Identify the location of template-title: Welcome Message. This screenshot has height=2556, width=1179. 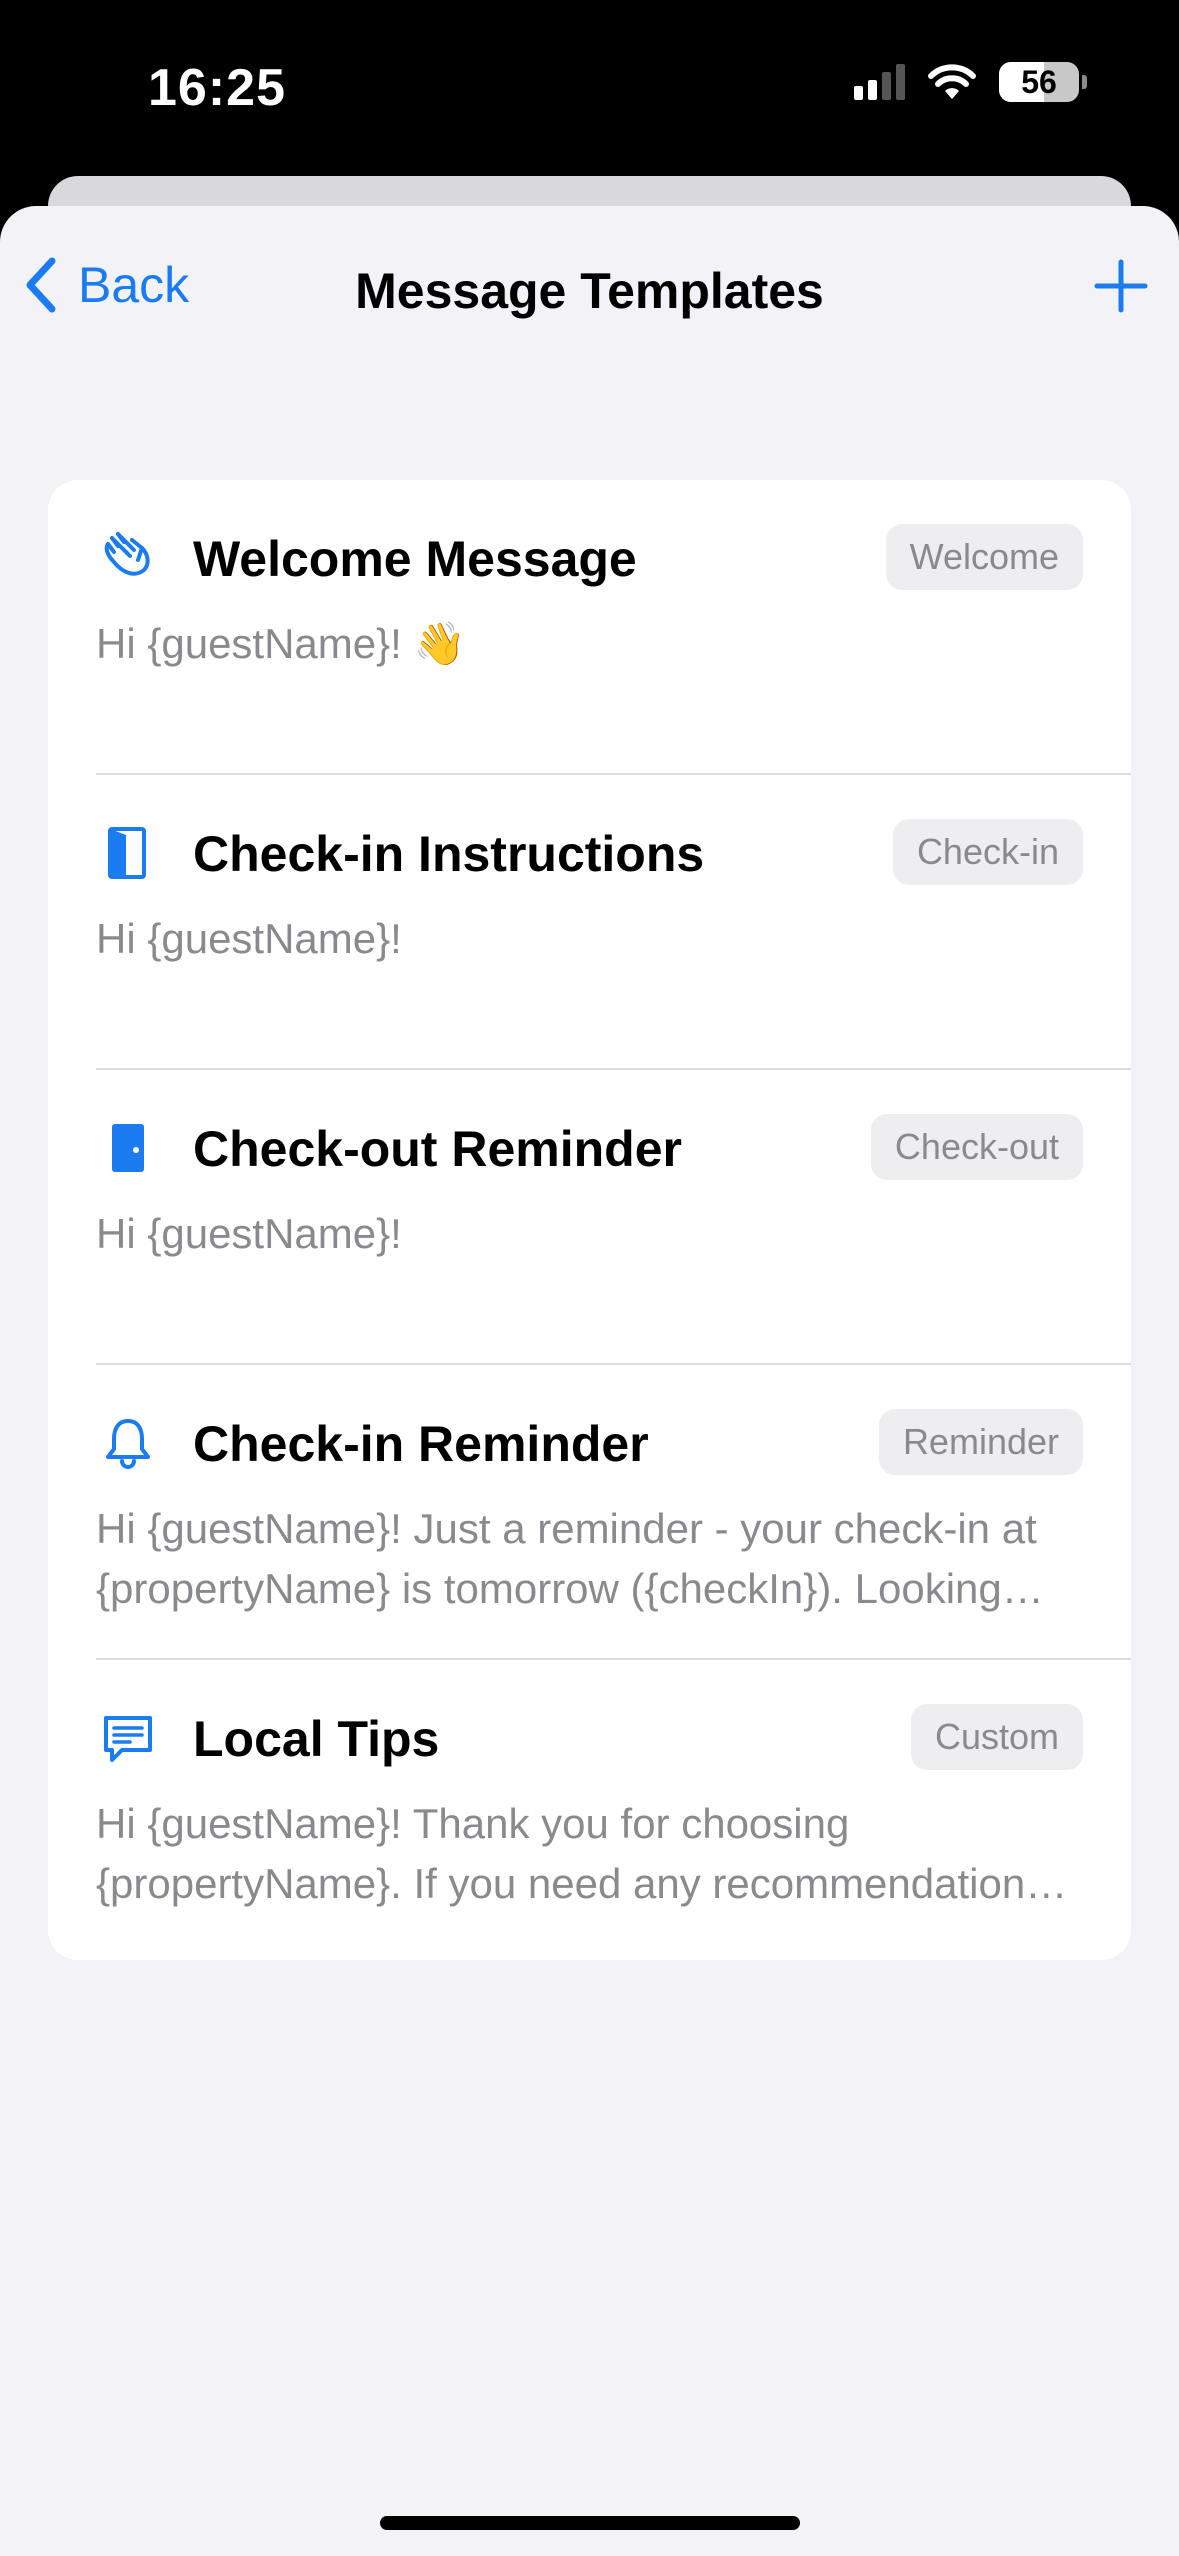
(415, 559).